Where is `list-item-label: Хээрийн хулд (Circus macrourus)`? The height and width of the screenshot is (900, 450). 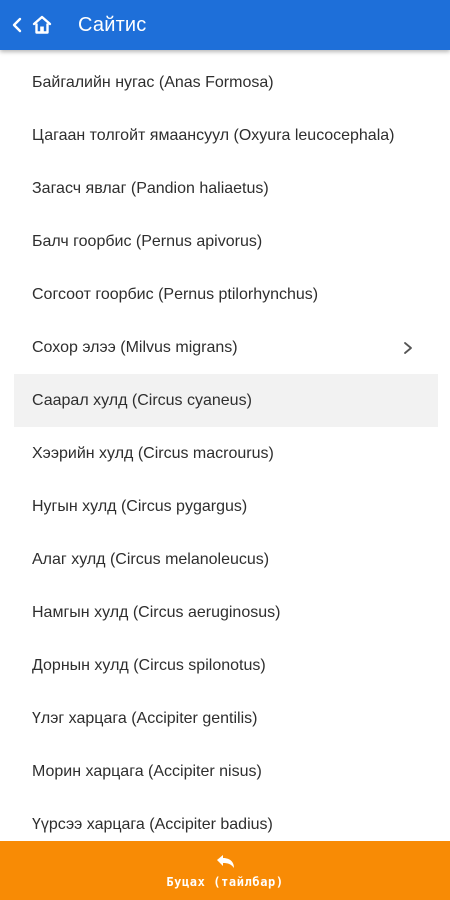 list-item-label: Хээрийн хулд (Circus macrourus) is located at coordinates (153, 453).